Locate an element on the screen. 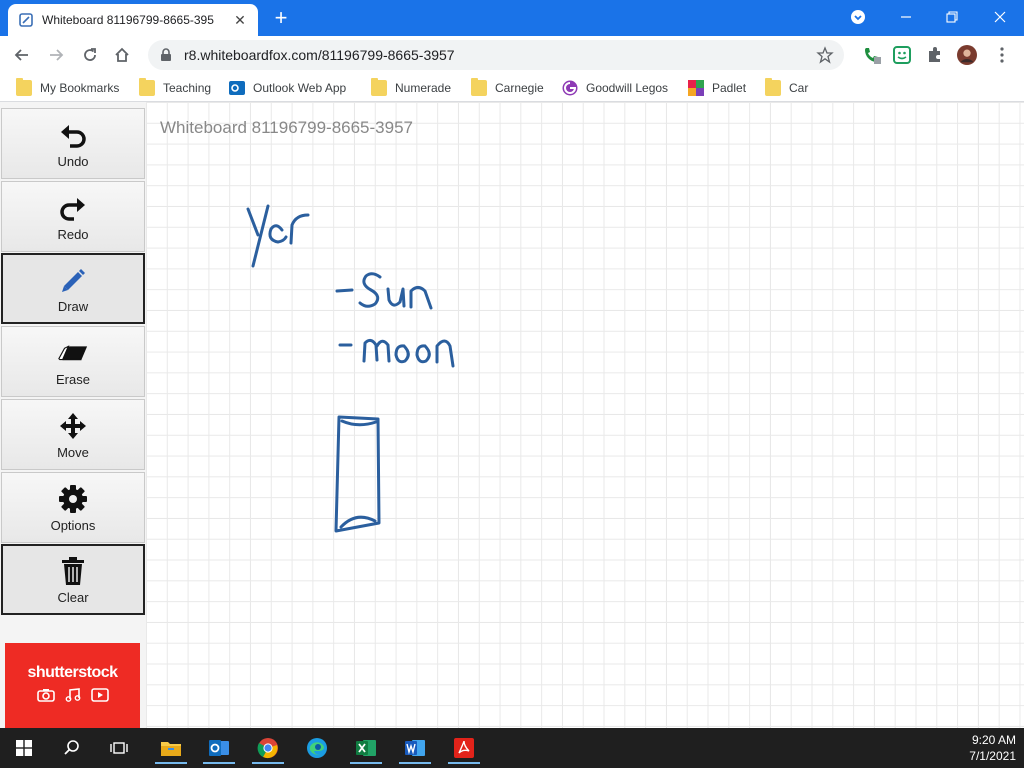  undo-icon is located at coordinates (73, 135).